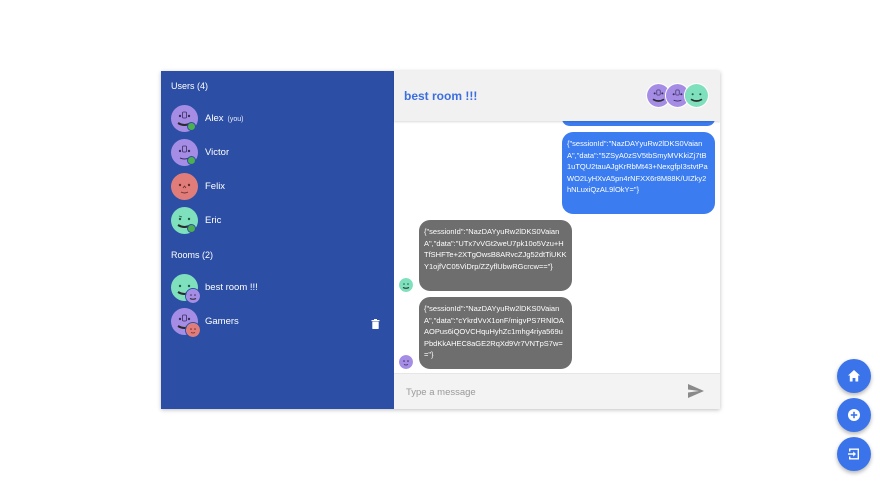 The height and width of the screenshot is (481, 880). Describe the element at coordinates (441, 96) in the screenshot. I see `room-title: best room !!!` at that location.